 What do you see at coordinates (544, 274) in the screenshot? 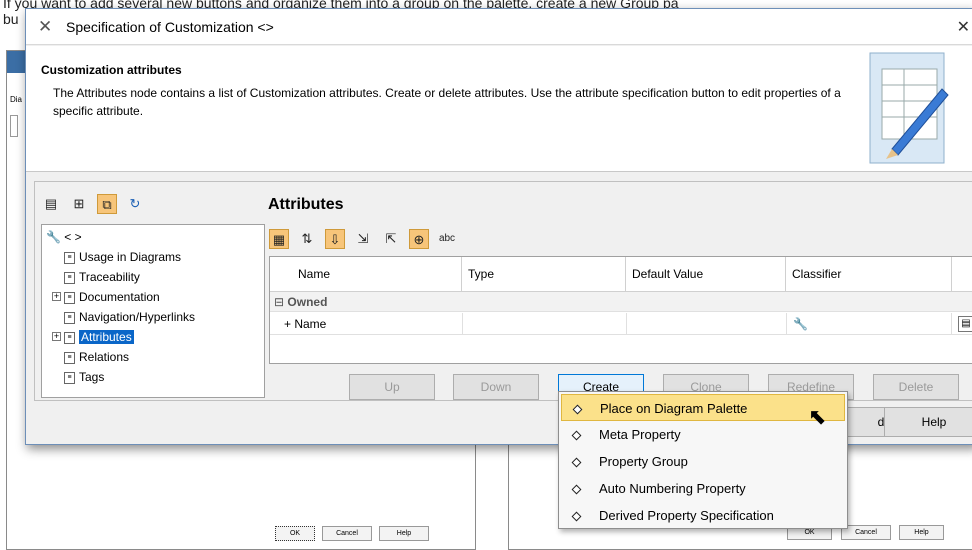
I see `column-header-type: Type` at bounding box center [544, 274].